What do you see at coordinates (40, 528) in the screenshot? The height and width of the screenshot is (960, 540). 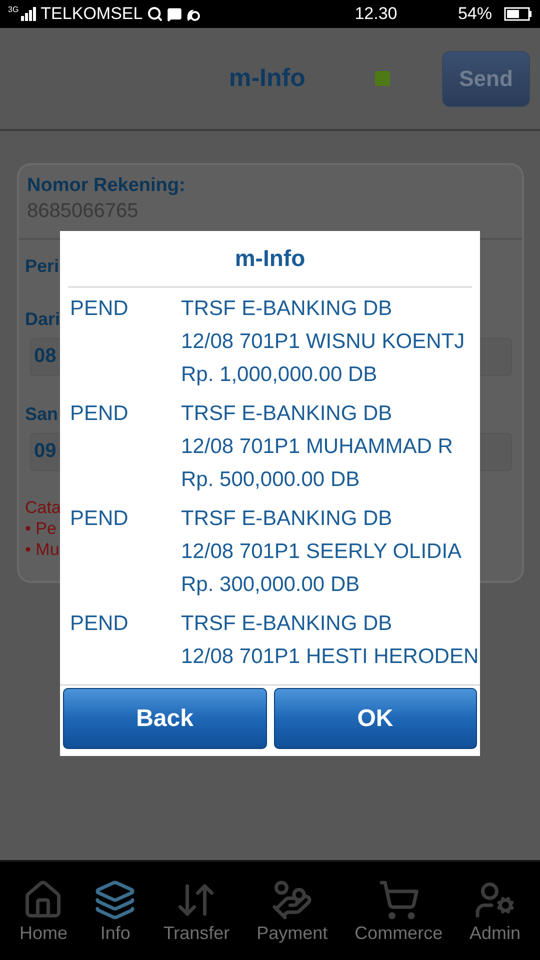 I see `note-text: • Pe` at bounding box center [40, 528].